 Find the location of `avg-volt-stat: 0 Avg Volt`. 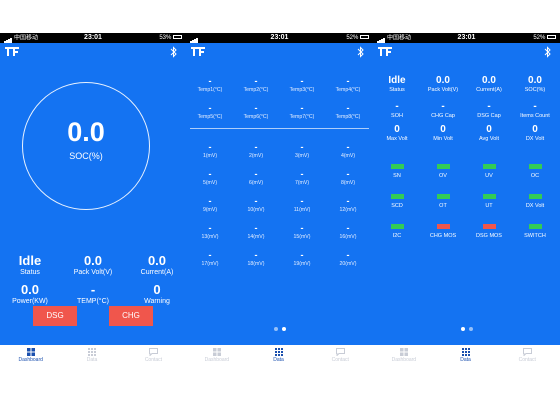

avg-volt-stat: 0 Avg Volt is located at coordinates (489, 133).